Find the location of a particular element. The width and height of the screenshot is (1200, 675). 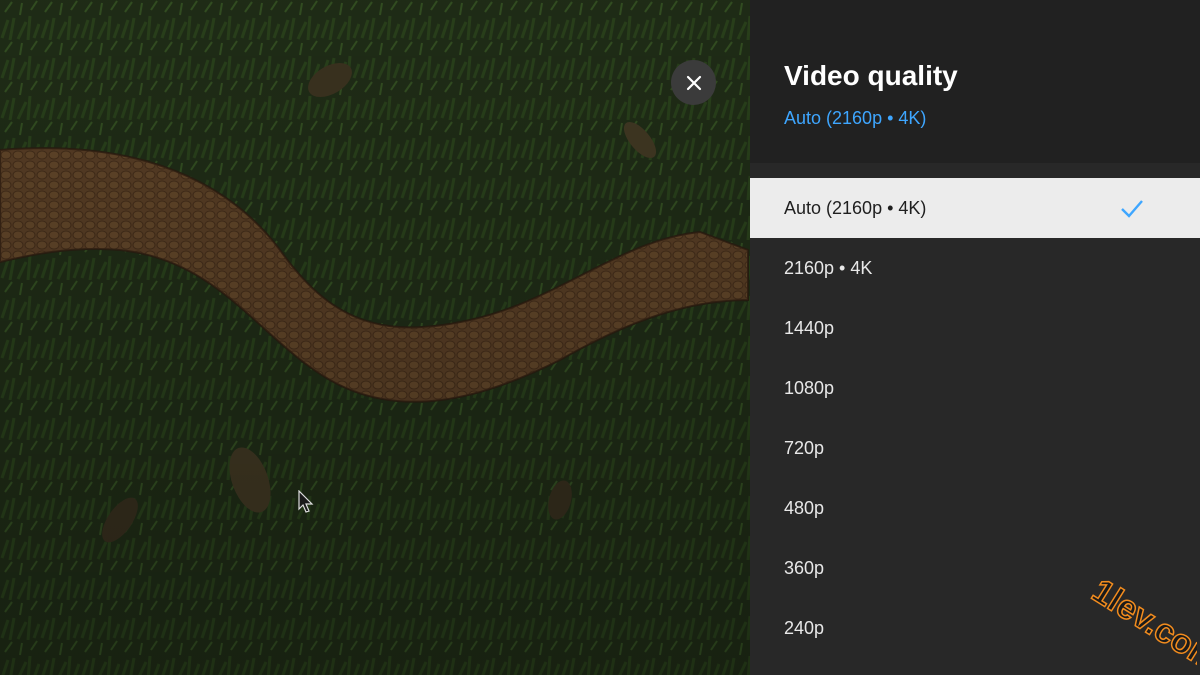

quality-option-label: 1080p is located at coordinates (809, 387).